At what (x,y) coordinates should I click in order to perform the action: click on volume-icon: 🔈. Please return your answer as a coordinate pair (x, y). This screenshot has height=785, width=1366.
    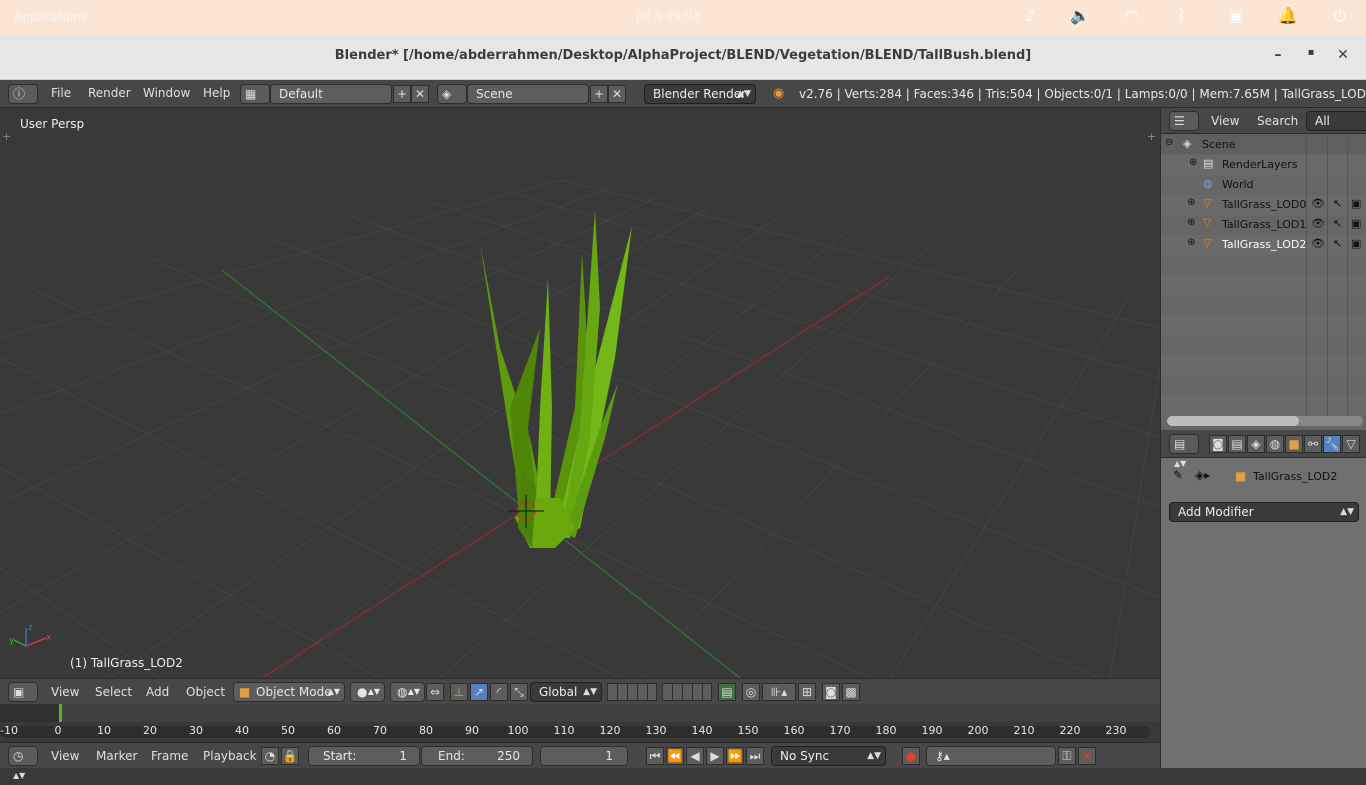
    Looking at the image, I should click on (1080, 17).